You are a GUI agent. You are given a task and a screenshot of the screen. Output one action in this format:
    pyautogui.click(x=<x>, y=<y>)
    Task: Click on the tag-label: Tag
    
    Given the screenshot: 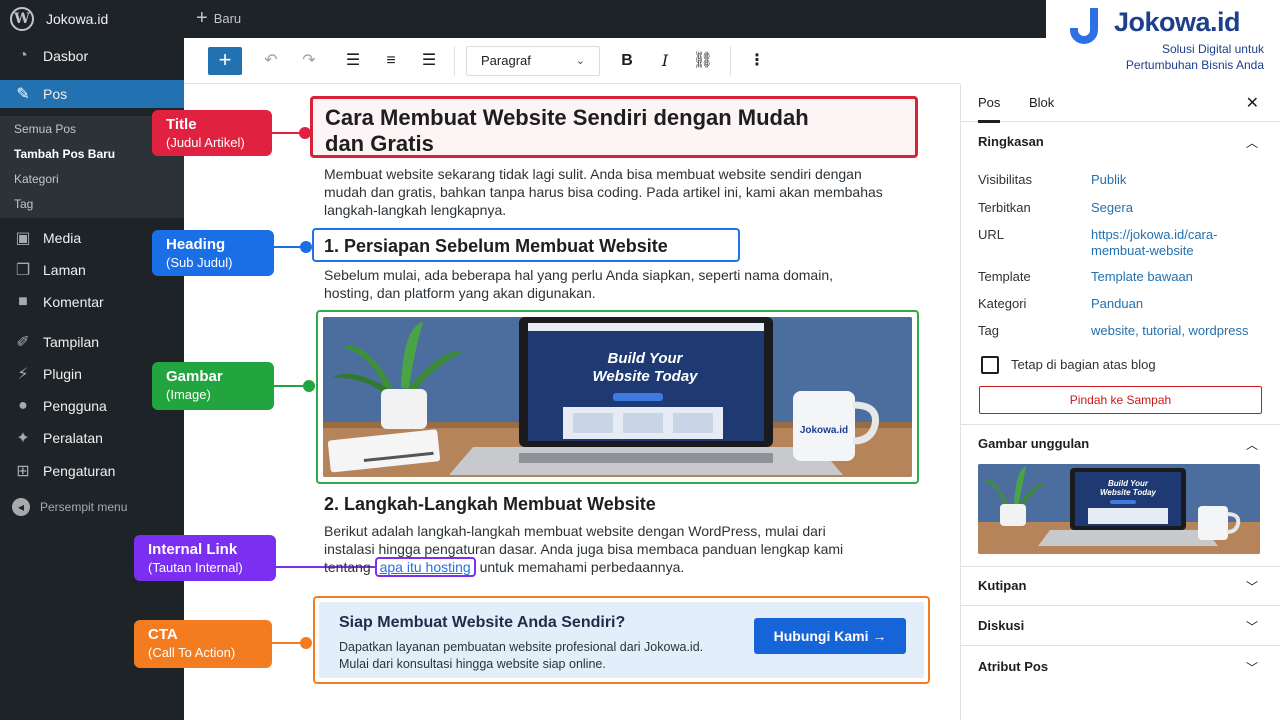 What is the action you would take?
    pyautogui.click(x=988, y=330)
    